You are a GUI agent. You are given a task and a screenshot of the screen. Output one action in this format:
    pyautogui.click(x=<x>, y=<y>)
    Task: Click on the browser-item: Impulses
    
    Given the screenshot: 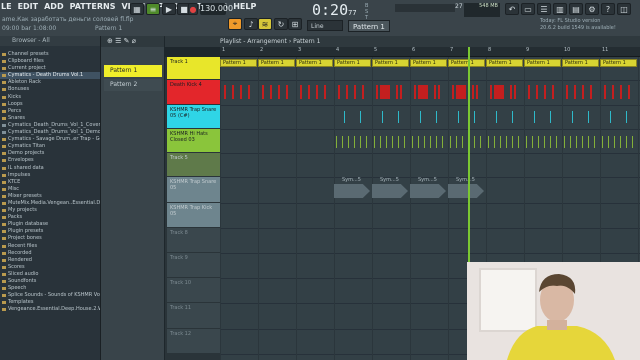 What is the action you would take?
    pyautogui.click(x=50, y=175)
    